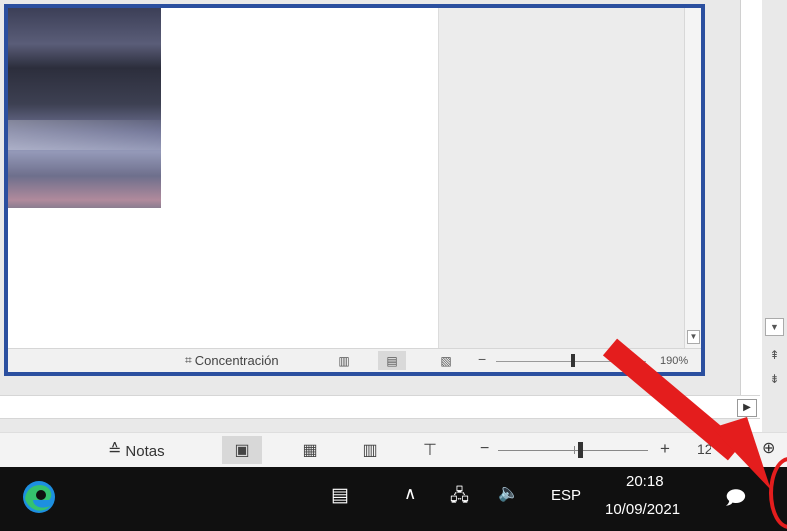 The height and width of the screenshot is (531, 787). I want to click on normal-view-icon: ▣, so click(242, 450).